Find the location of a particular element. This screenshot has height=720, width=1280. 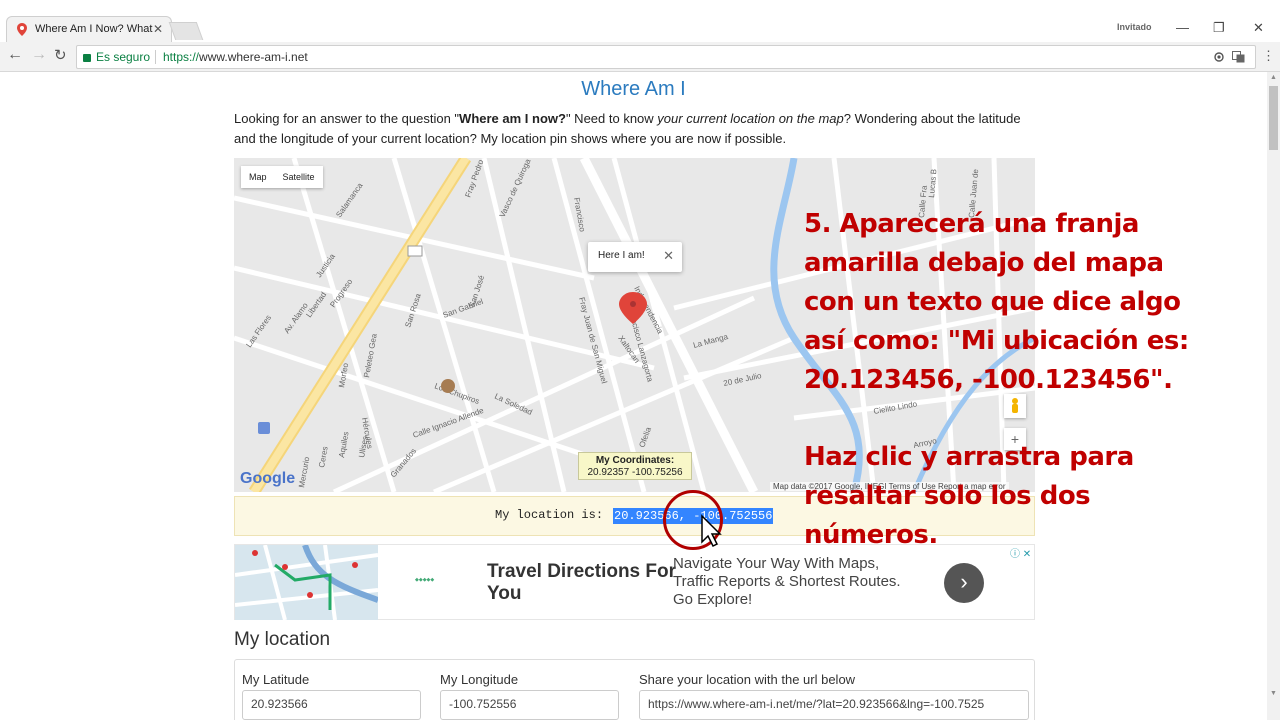

google-logo: Google is located at coordinates (268, 478).